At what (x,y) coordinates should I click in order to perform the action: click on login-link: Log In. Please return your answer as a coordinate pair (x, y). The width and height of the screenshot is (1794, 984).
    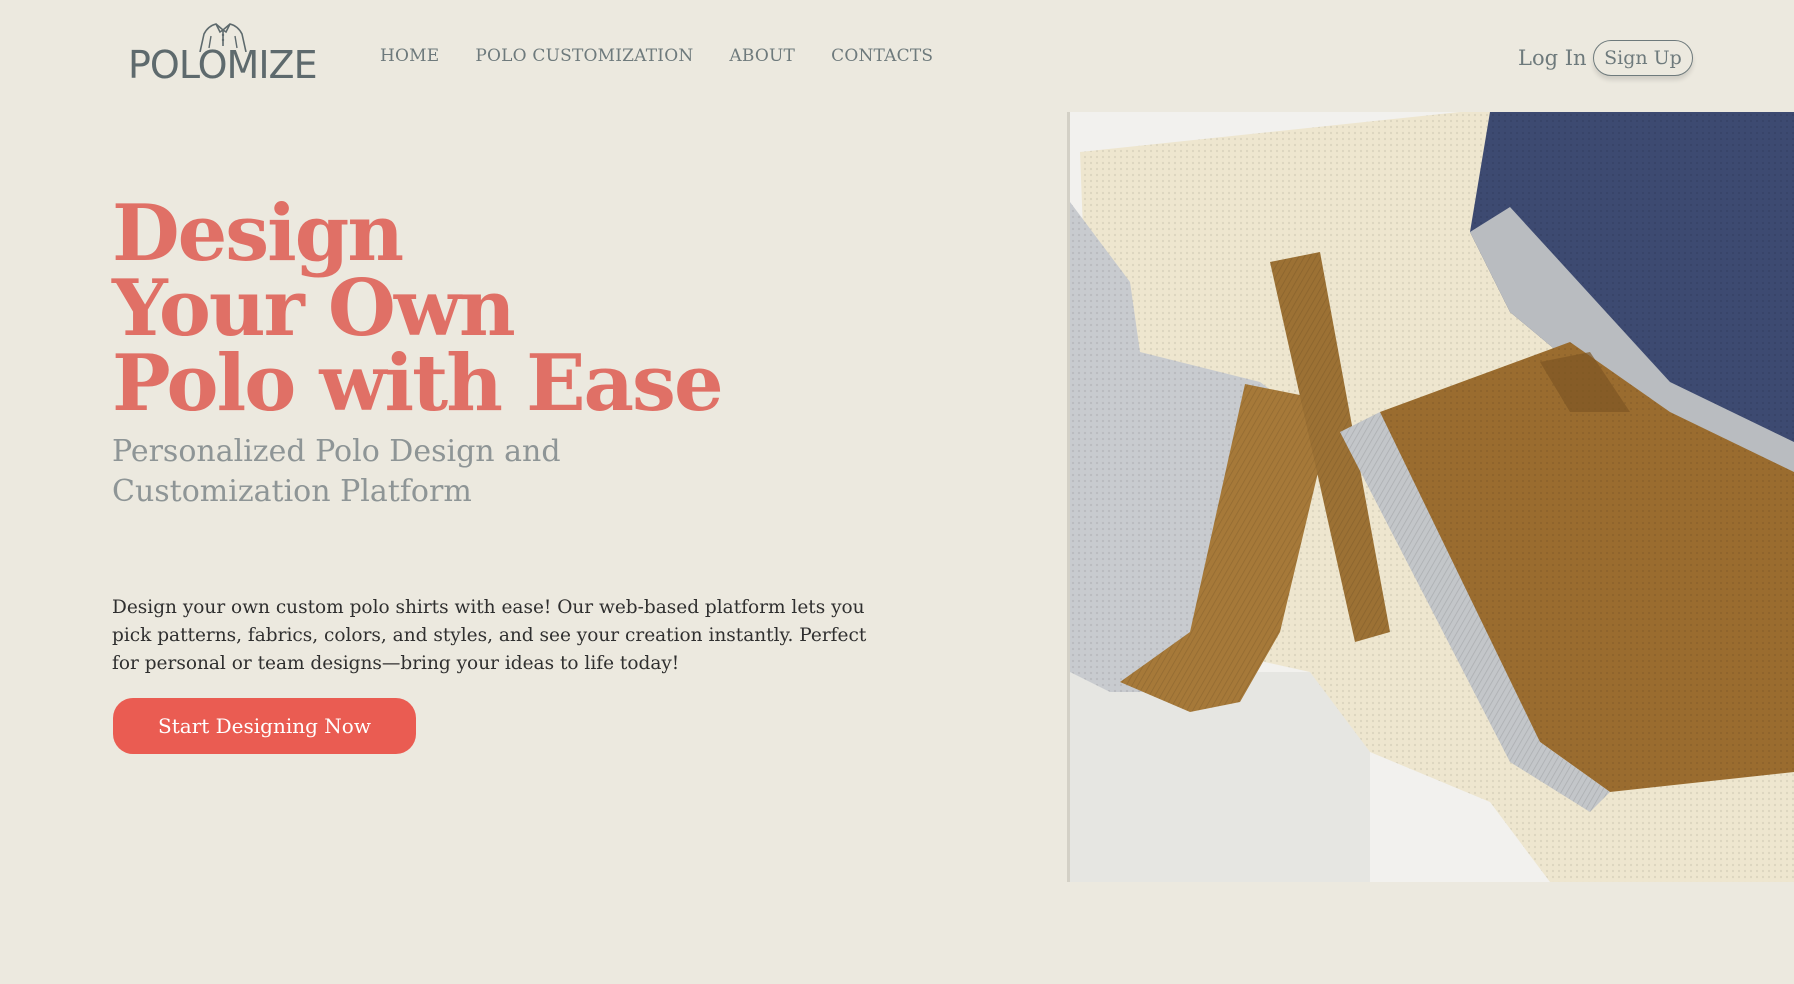
    Looking at the image, I should click on (1552, 58).